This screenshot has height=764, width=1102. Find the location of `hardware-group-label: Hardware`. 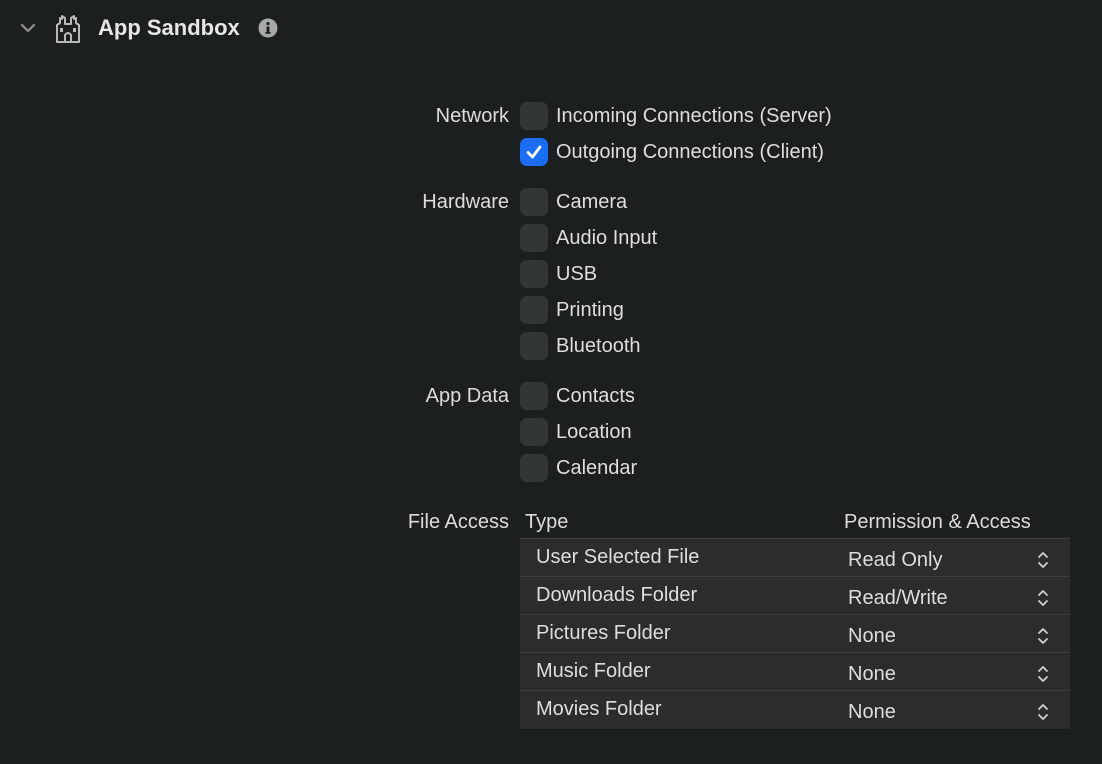

hardware-group-label: Hardware is located at coordinates (465, 202).